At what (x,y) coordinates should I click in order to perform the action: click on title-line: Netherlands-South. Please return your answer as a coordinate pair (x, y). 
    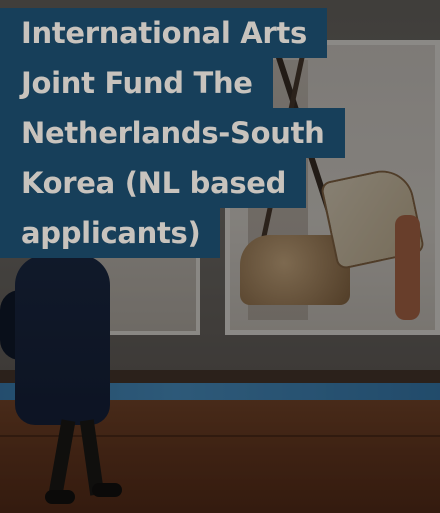
    Looking at the image, I should click on (172, 133).